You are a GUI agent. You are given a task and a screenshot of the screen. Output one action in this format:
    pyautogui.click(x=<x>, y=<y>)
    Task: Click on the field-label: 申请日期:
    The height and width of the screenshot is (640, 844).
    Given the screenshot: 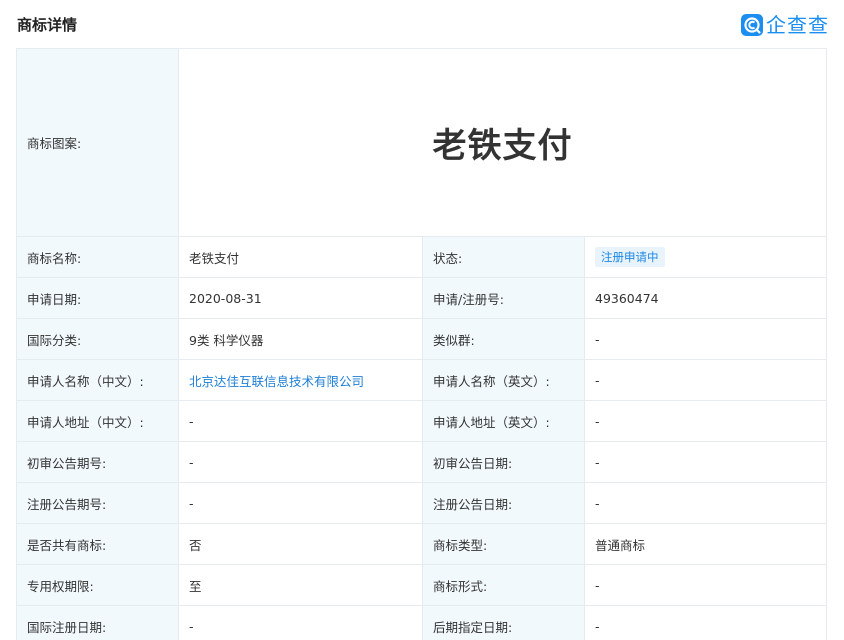 What is the action you would take?
    pyautogui.click(x=97, y=298)
    